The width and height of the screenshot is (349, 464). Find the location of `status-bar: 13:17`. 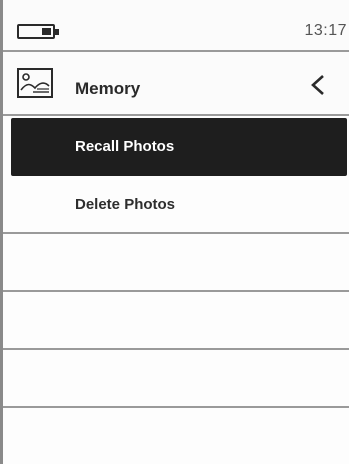

status-bar: 13:17 is located at coordinates (176, 26).